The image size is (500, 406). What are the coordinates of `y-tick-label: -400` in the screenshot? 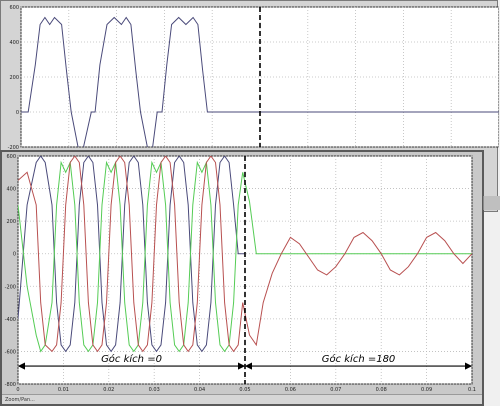 It's located at (10, 320).